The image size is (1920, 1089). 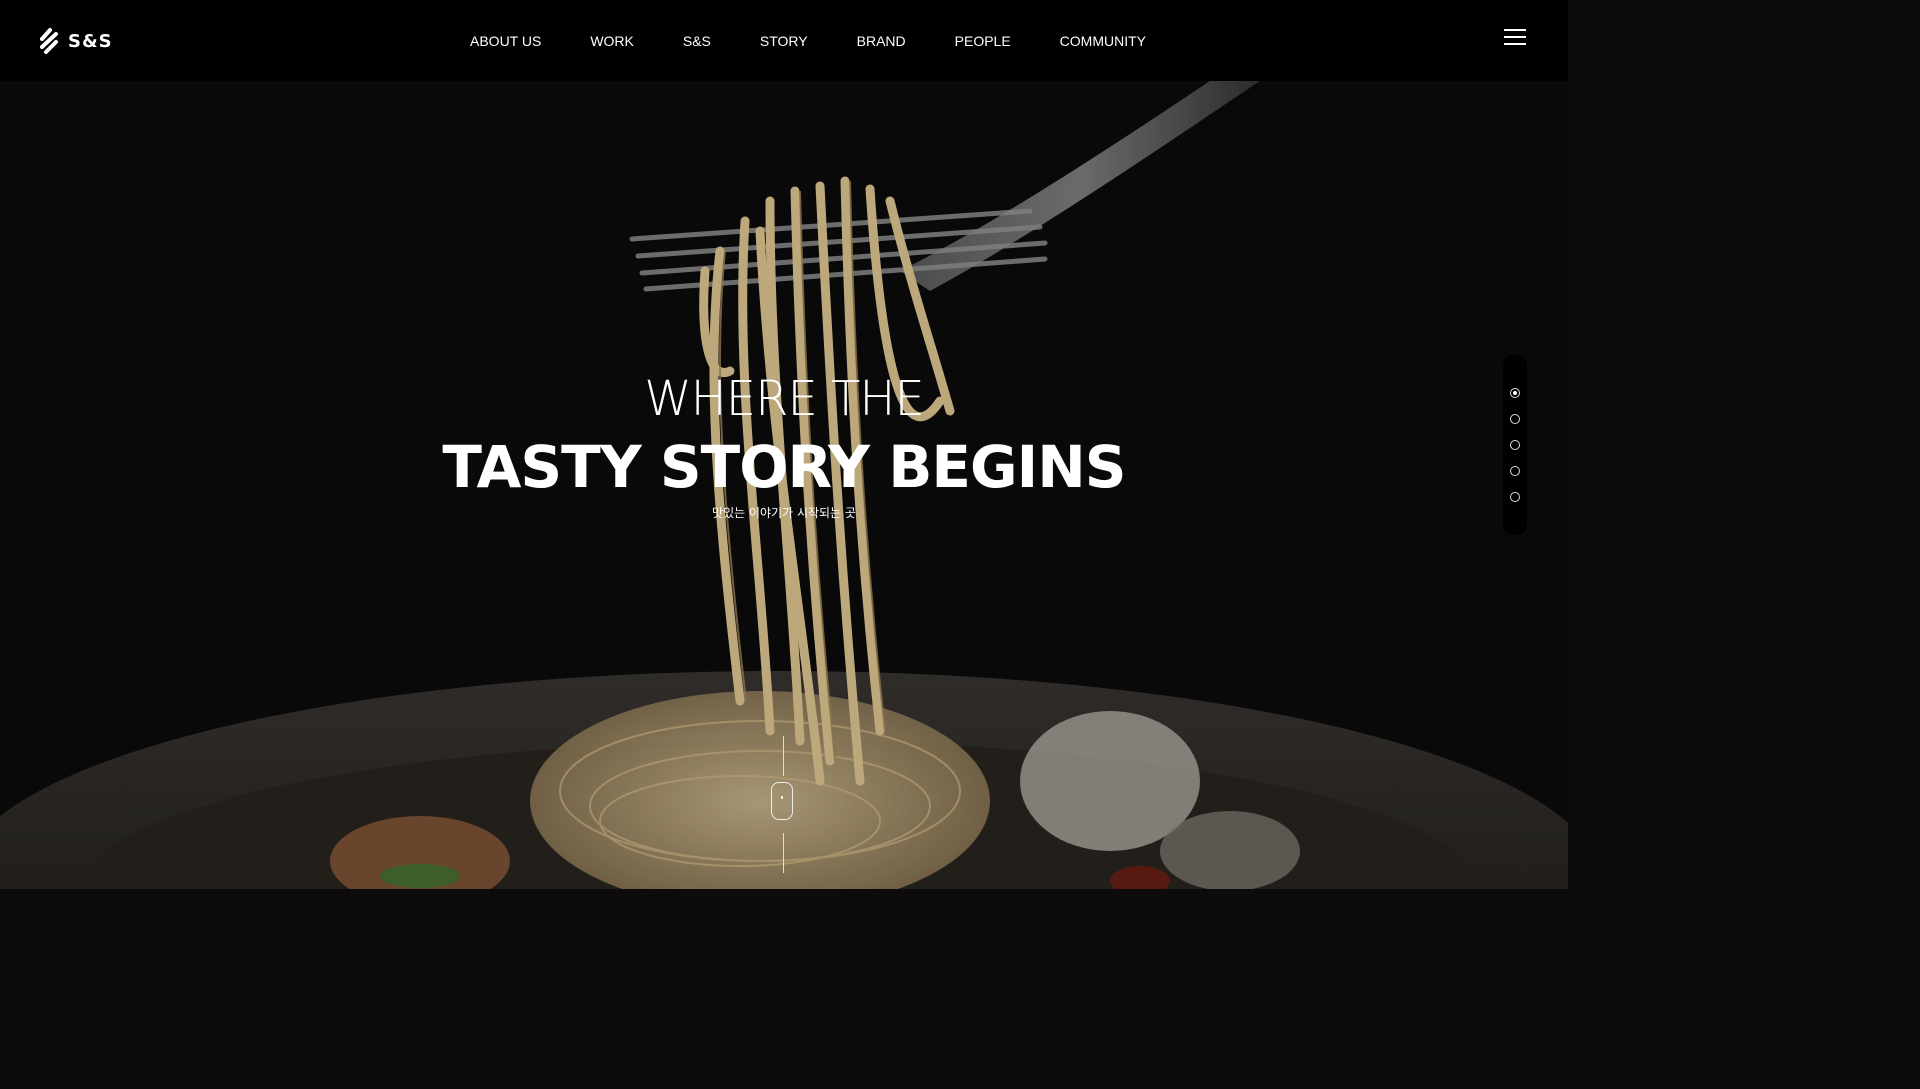 What do you see at coordinates (881, 42) in the screenshot?
I see `nav-brand: BRAND` at bounding box center [881, 42].